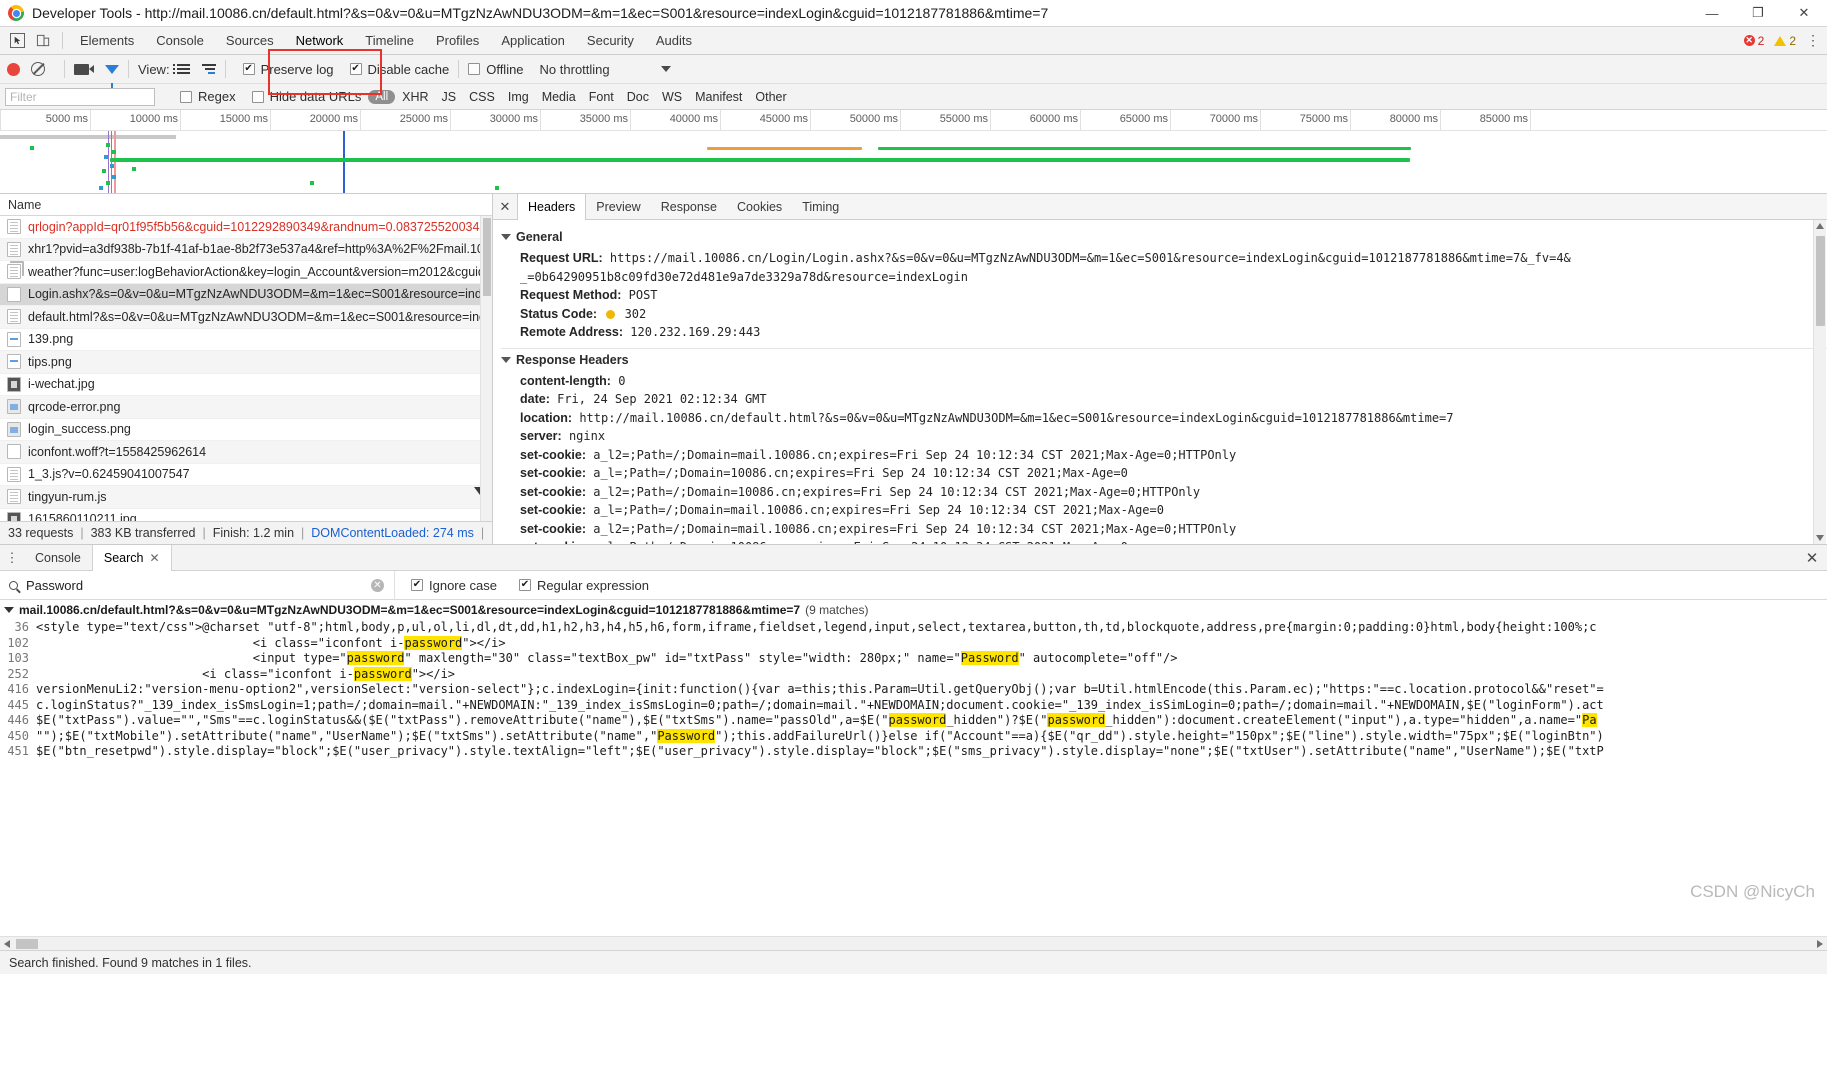  What do you see at coordinates (1164, 360) in the screenshot?
I see `response-headers-section-header: Response Headers` at bounding box center [1164, 360].